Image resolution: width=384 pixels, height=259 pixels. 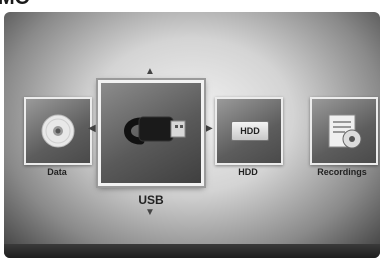 I want to click on menu-tile-recordings, so click(x=344, y=131).